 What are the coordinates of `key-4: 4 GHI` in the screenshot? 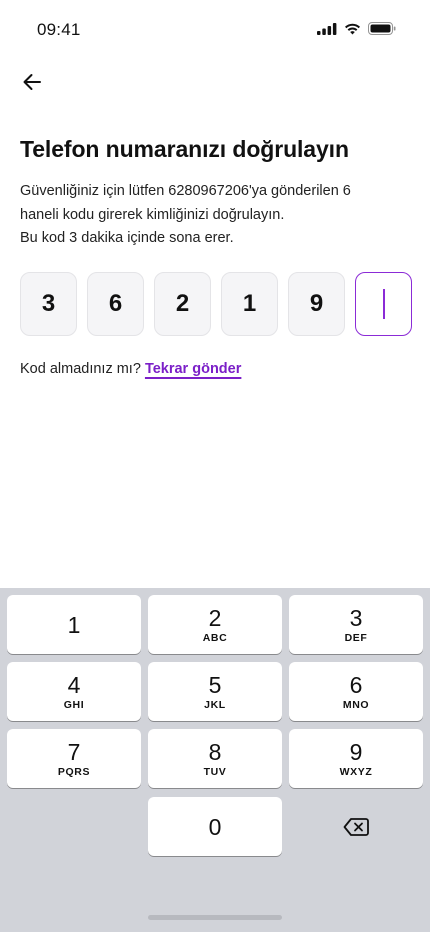 It's located at (74, 691).